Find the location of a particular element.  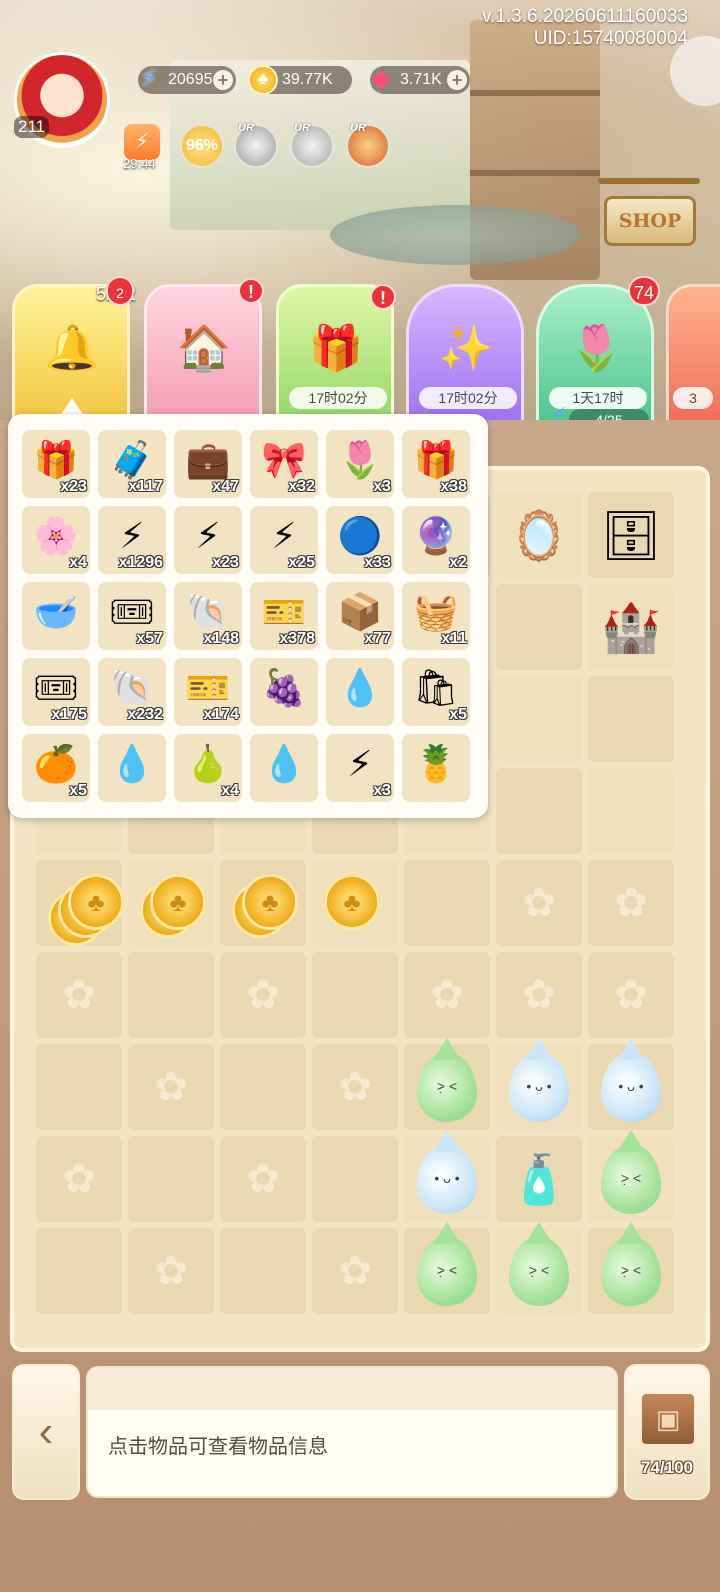

inventory-slot: 🐚 x148 is located at coordinates (208, 616).